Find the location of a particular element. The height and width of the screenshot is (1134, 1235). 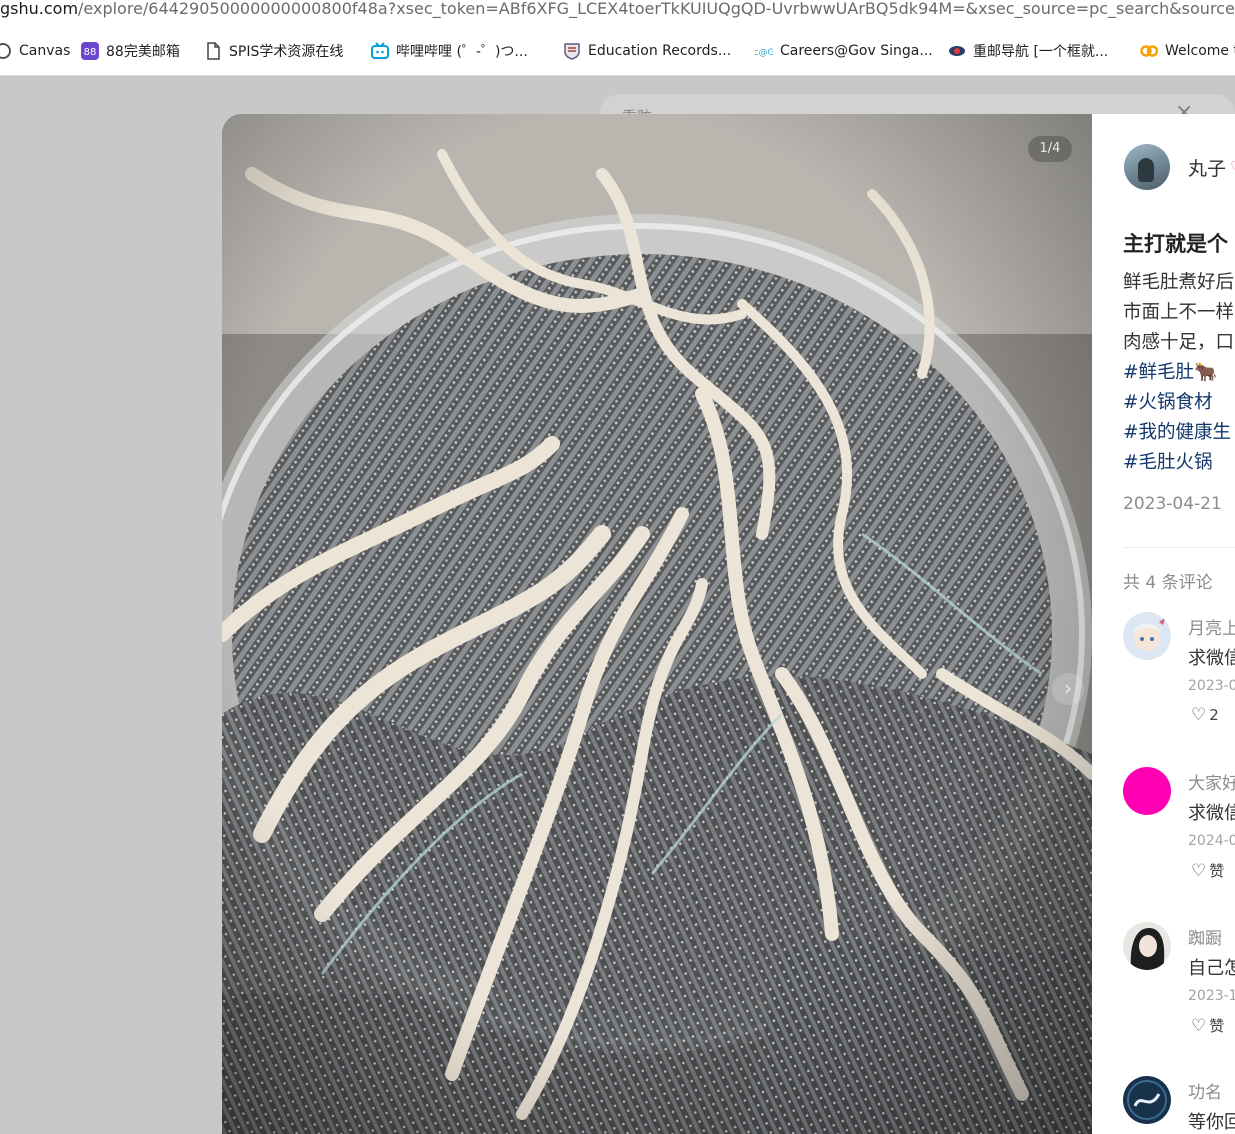

like-button: ♡ 2 is located at coordinates (1205, 715).